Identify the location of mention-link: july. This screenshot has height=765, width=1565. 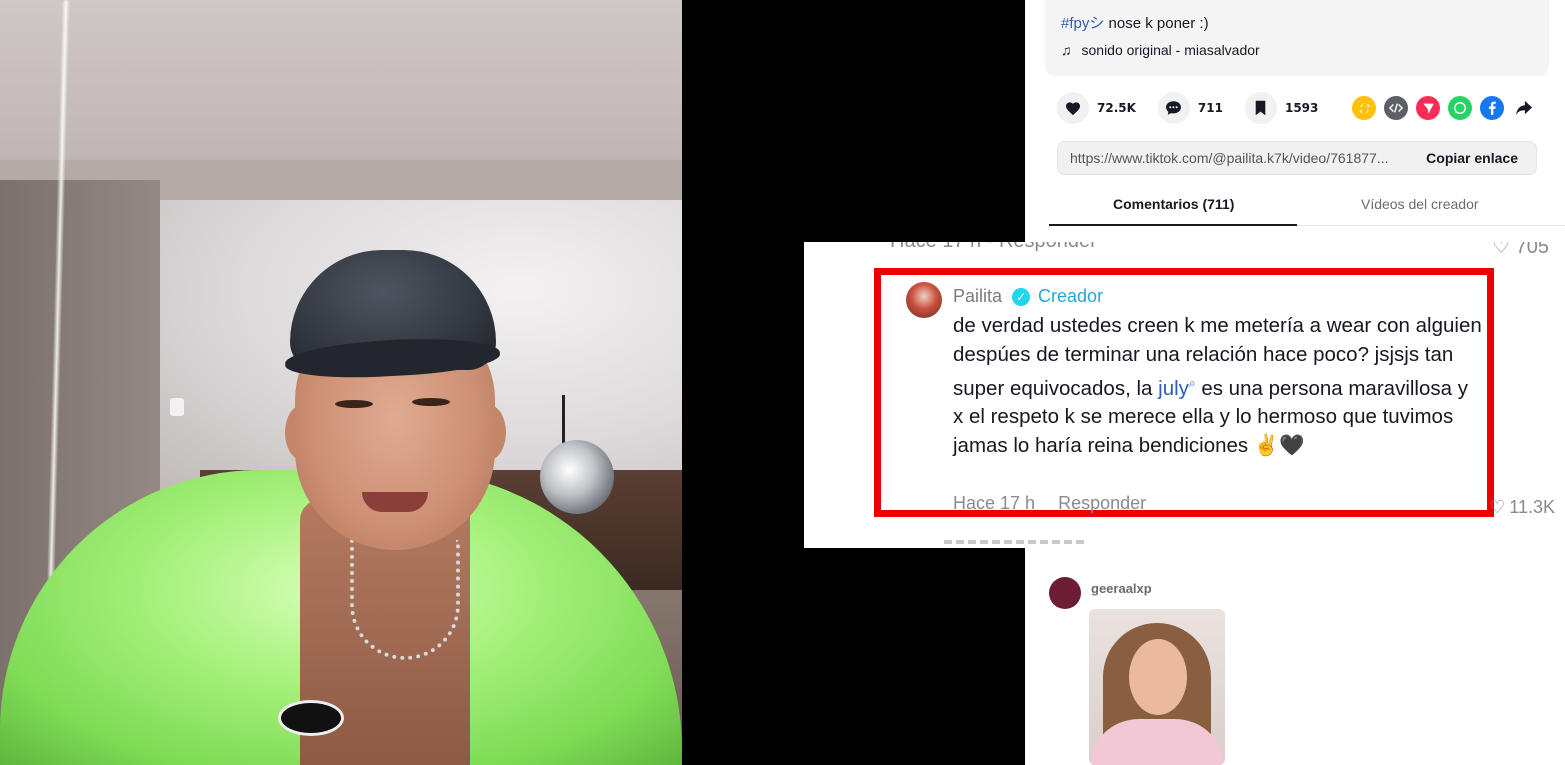
(1173, 388).